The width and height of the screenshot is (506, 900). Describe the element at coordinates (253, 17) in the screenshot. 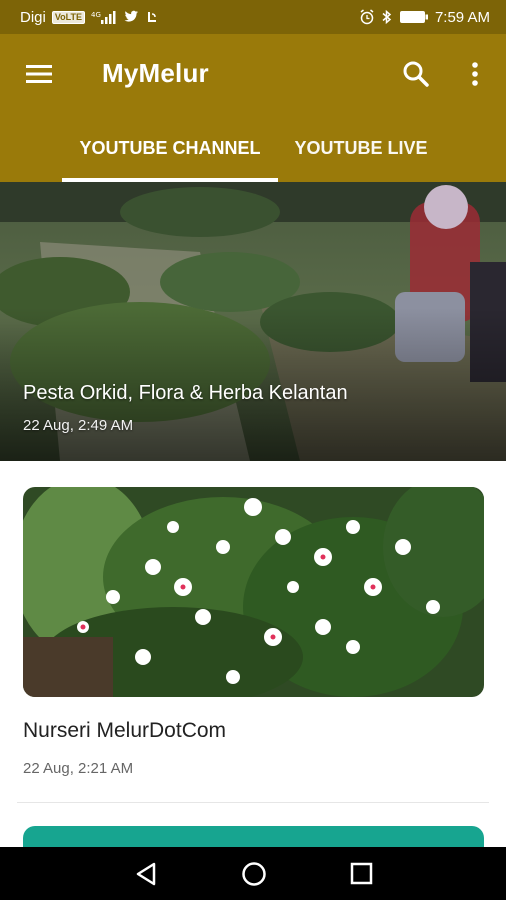

I see `status-bar: Digi VoLTE 4G 7:59 AM` at that location.